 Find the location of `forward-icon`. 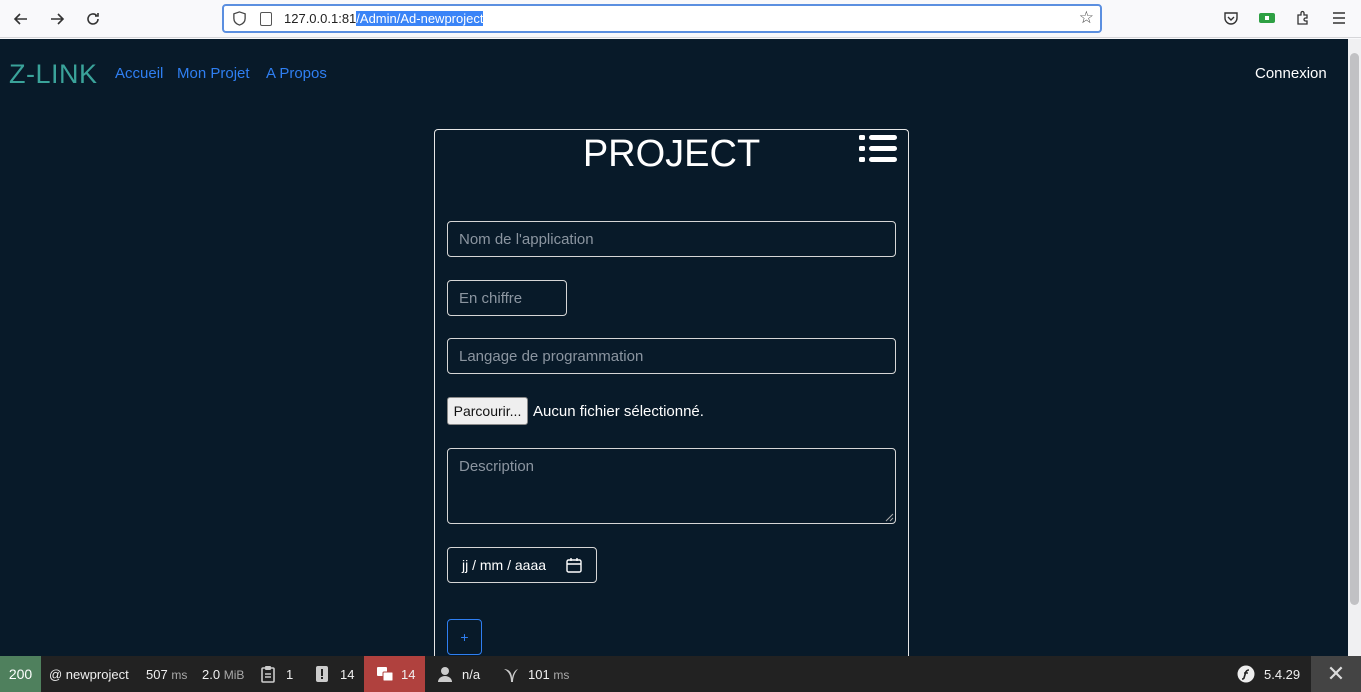

forward-icon is located at coordinates (57, 19).